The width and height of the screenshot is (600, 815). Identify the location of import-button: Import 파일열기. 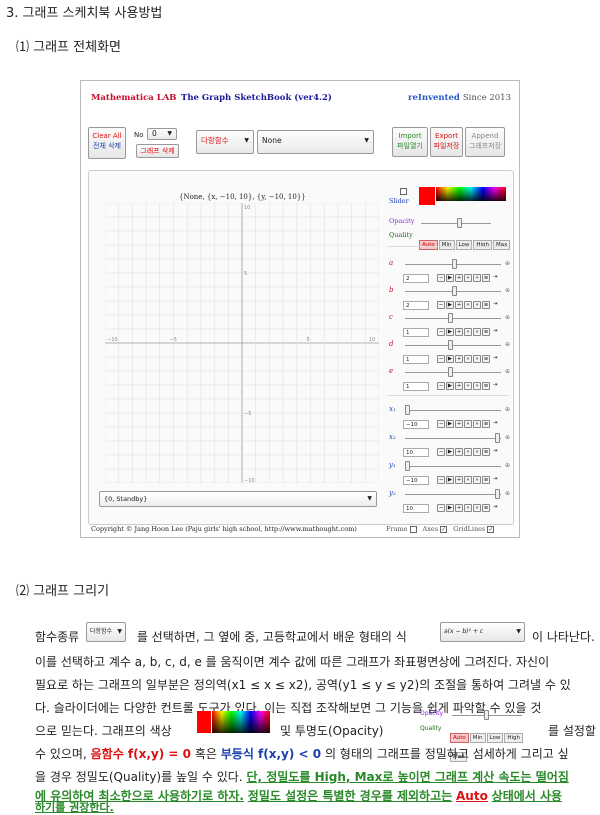
(410, 142).